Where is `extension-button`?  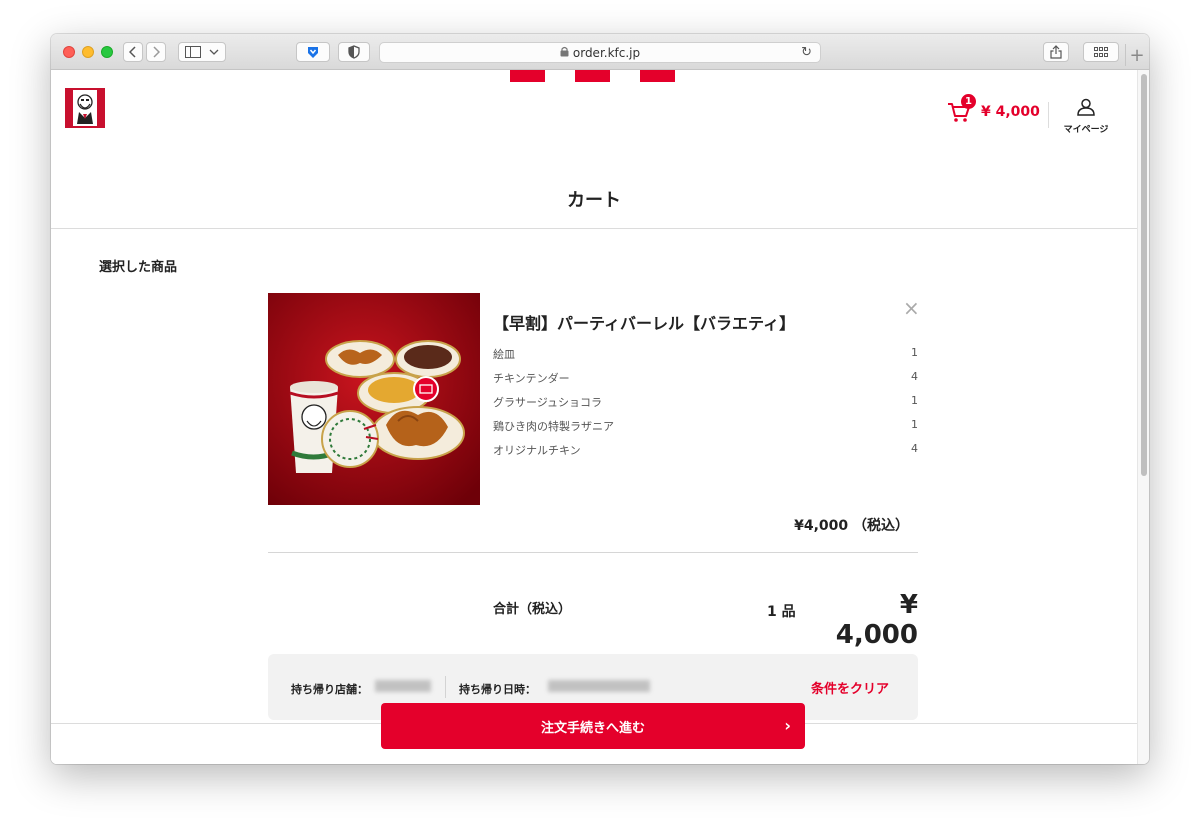 extension-button is located at coordinates (313, 52).